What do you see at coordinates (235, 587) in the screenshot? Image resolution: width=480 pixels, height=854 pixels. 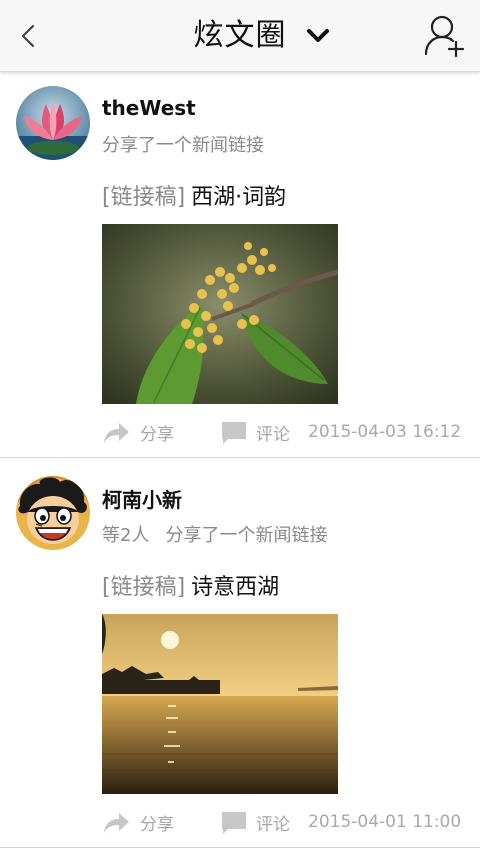 I see `headline-text: 诗意西湖` at bounding box center [235, 587].